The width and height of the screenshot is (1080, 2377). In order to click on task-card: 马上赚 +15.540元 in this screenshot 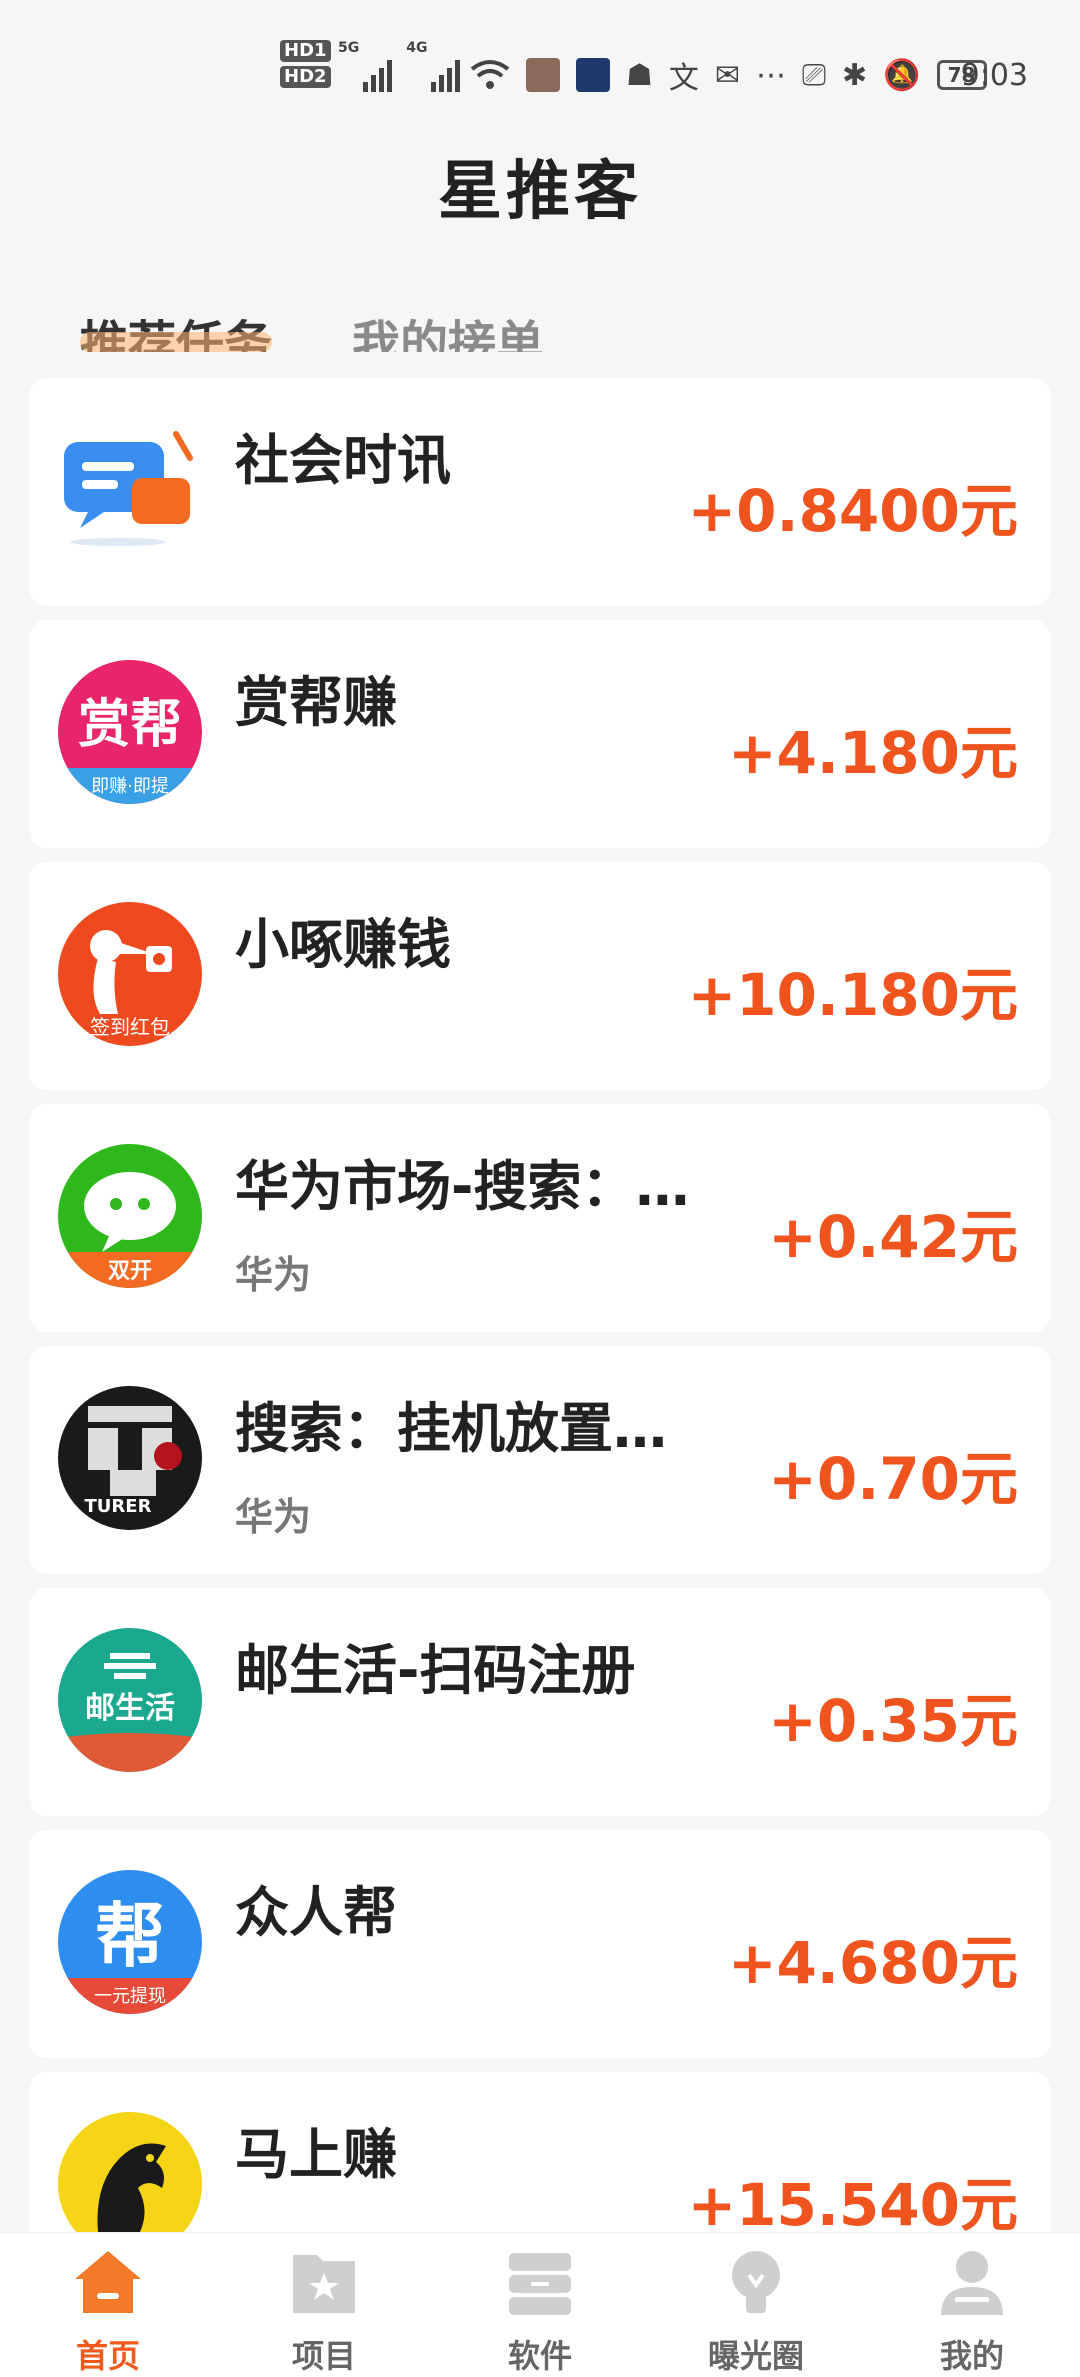, I will do `click(540, 2152)`.